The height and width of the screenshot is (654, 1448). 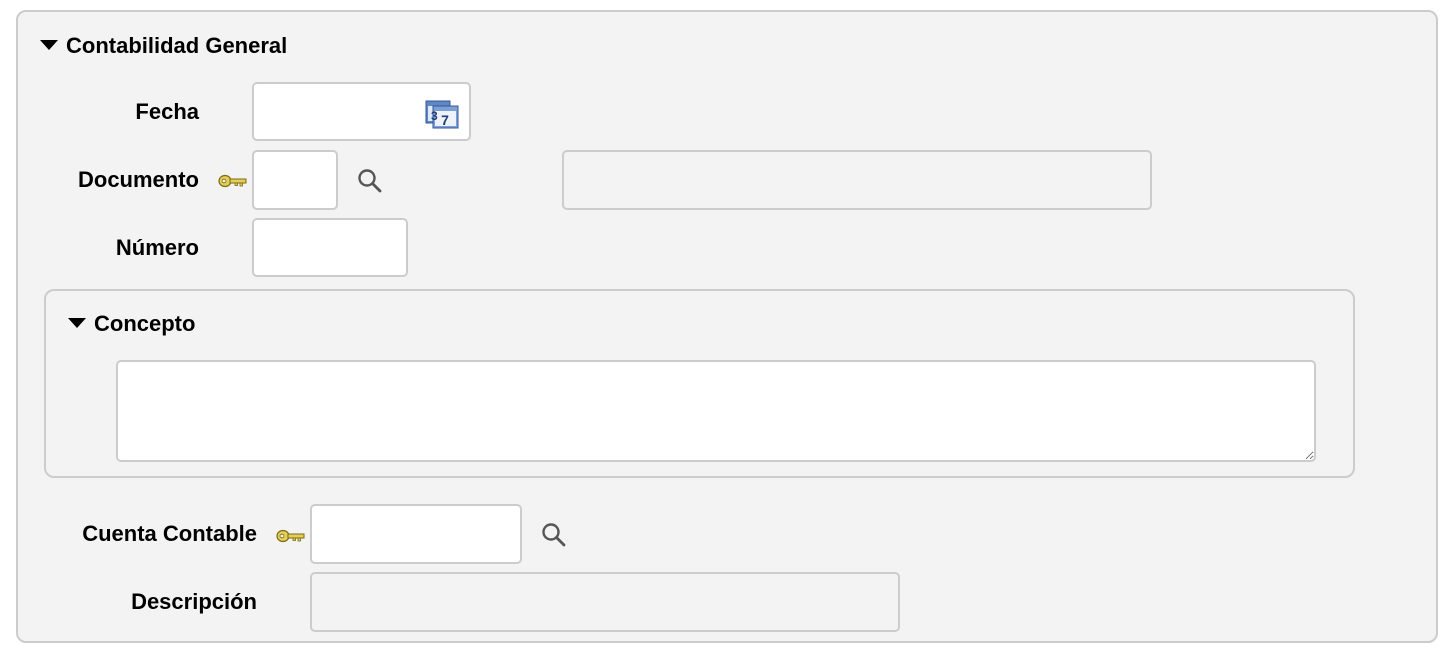 I want to click on calendar-icon: 7 3, so click(x=442, y=114).